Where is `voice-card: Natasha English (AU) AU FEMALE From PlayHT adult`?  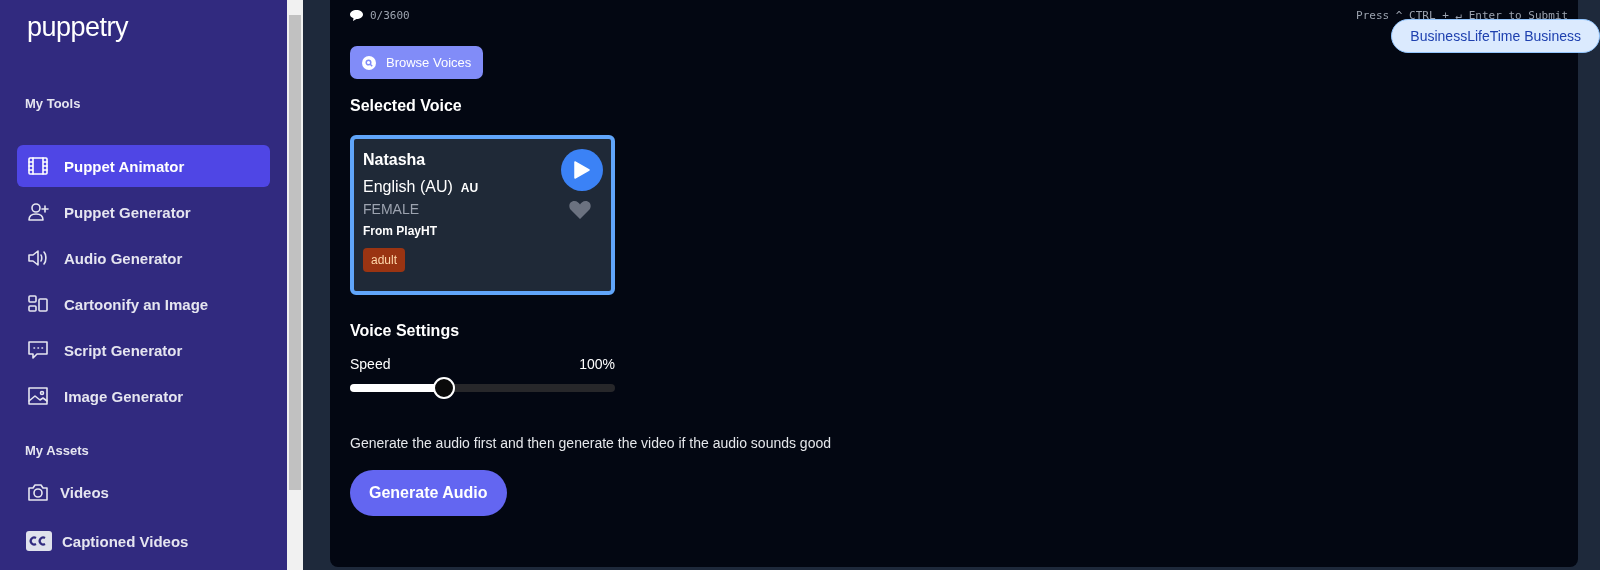
voice-card: Natasha English (AU) AU FEMALE From PlayHT adult is located at coordinates (482, 215).